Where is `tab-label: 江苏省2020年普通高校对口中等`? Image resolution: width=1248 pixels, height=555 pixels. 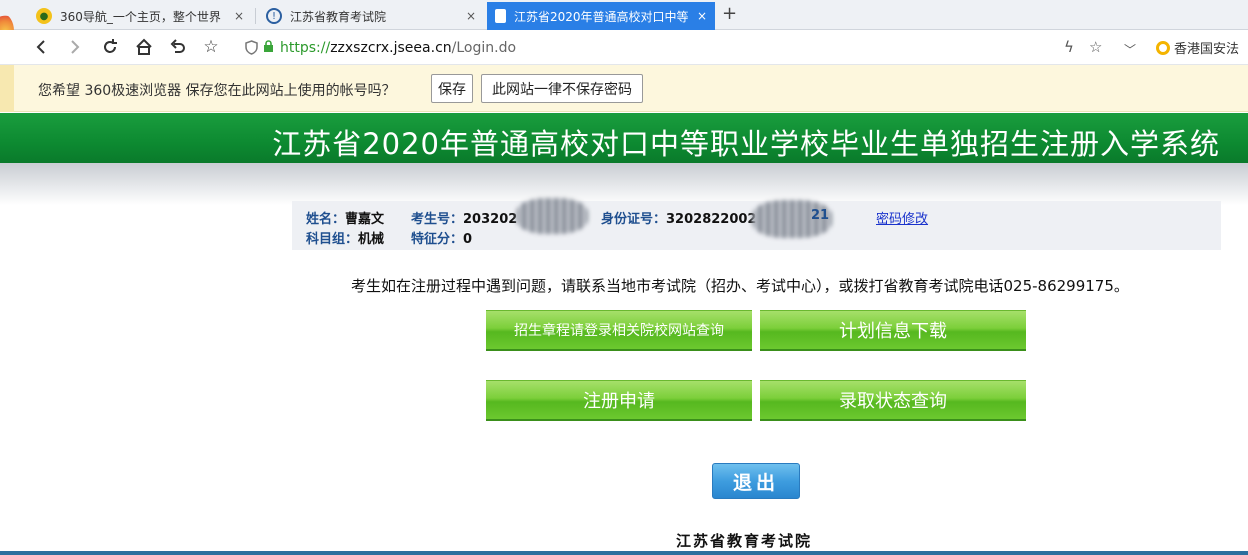
tab-label: 江苏省2020年普通高校对口中等 is located at coordinates (601, 16).